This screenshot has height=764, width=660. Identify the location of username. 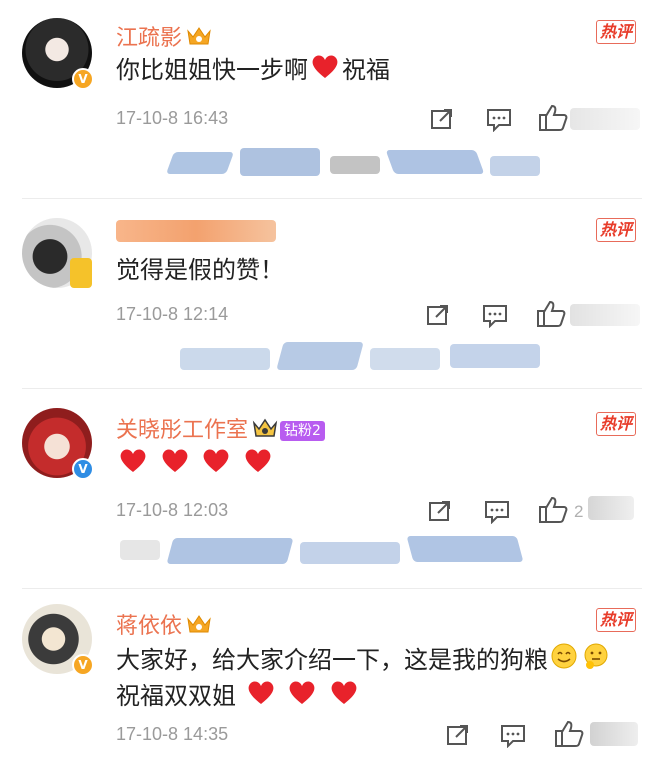
(196, 231).